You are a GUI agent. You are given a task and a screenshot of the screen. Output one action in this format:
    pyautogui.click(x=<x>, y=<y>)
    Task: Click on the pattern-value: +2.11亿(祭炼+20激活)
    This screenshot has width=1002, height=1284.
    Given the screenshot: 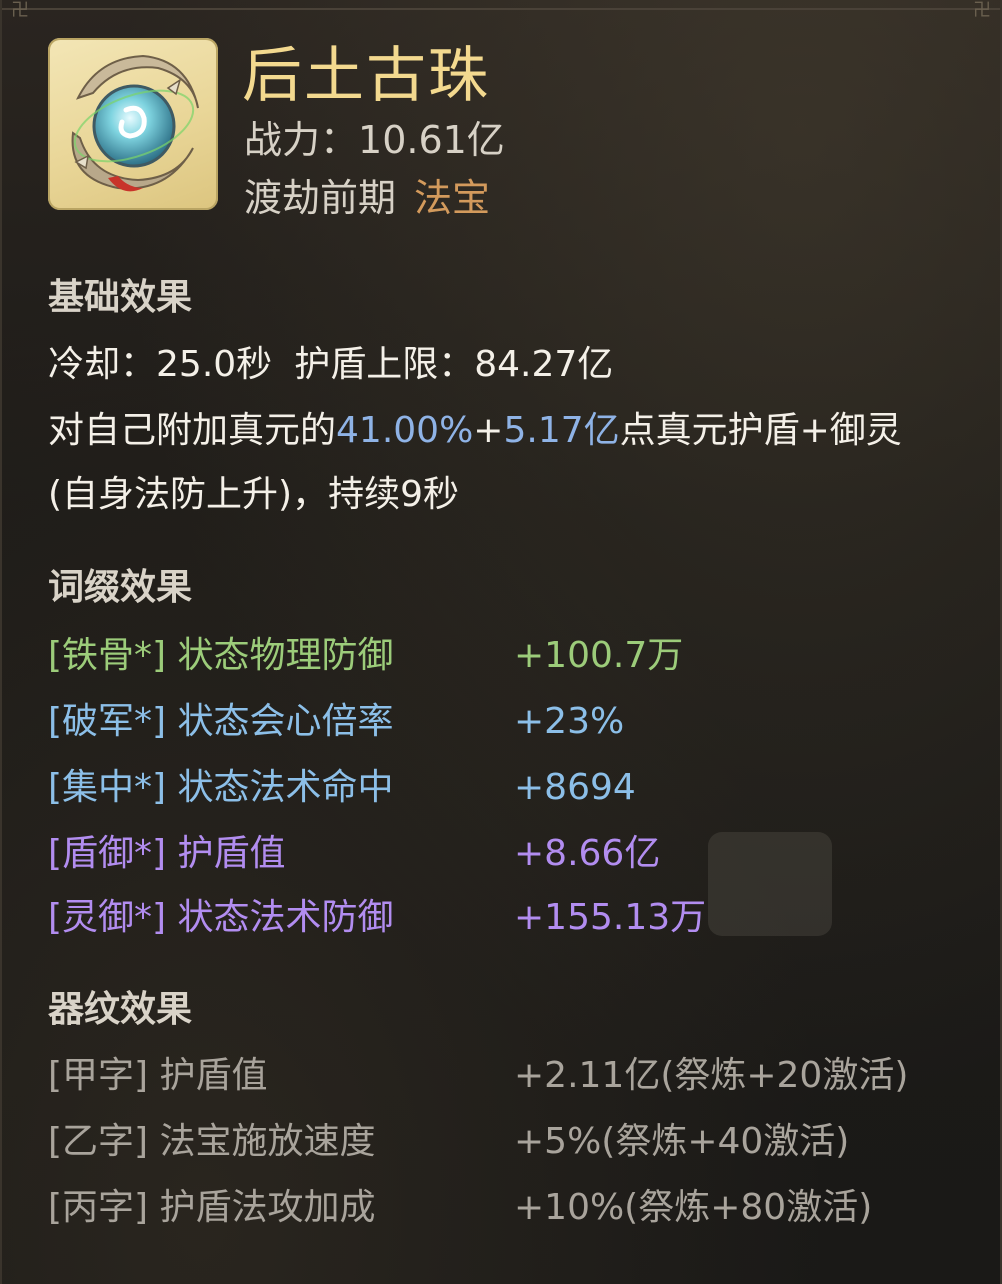 What is the action you would take?
    pyautogui.click(x=711, y=1075)
    